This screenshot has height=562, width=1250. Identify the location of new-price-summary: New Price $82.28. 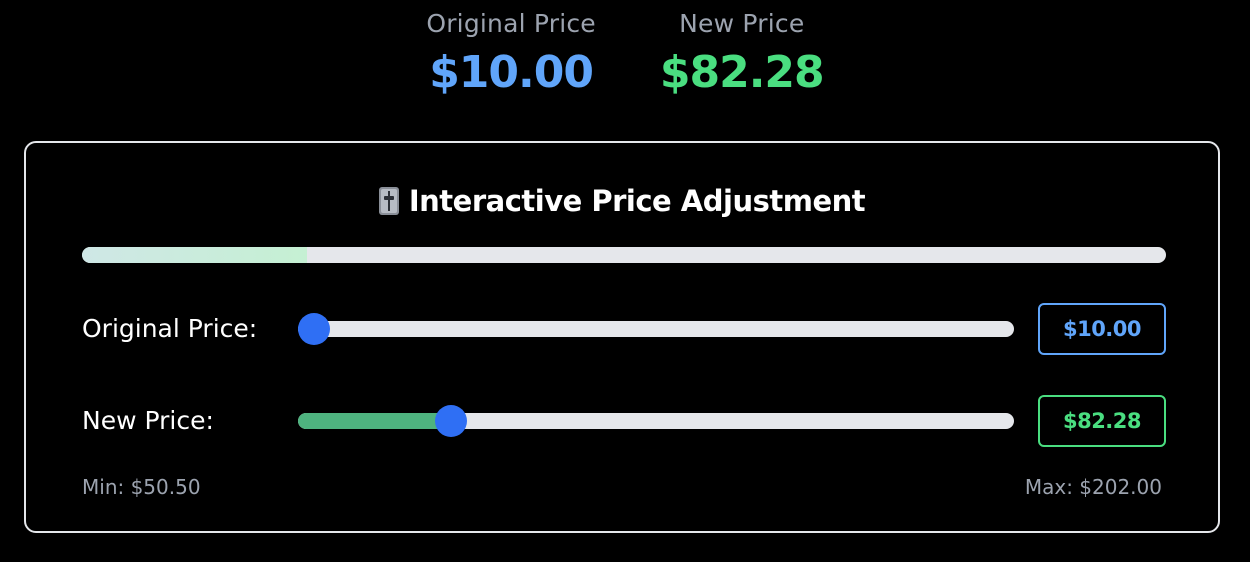
(742, 55).